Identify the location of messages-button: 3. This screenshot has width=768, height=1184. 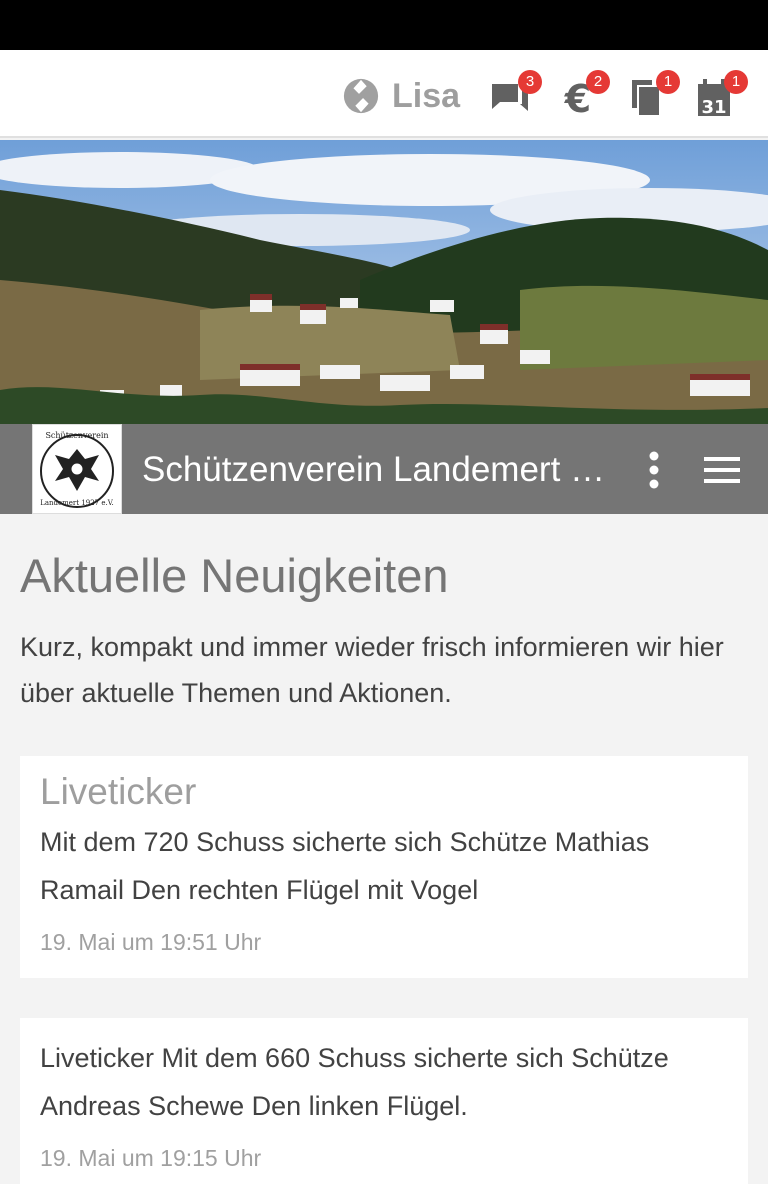
(515, 95).